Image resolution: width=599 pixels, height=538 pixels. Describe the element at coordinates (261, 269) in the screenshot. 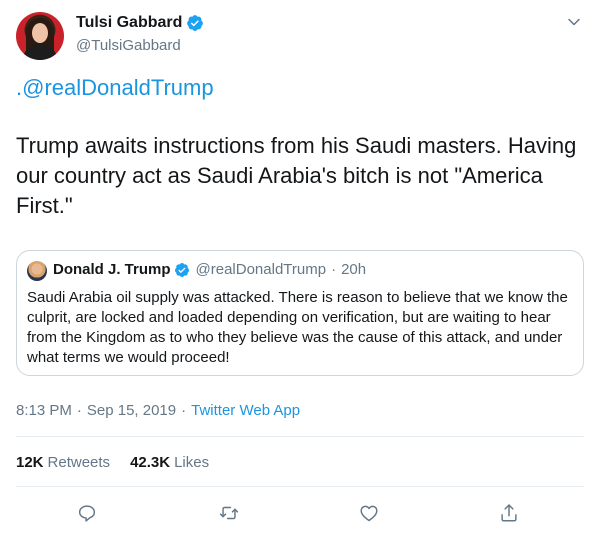

I see `quoted-author-handle: @realDonaldTrump` at that location.